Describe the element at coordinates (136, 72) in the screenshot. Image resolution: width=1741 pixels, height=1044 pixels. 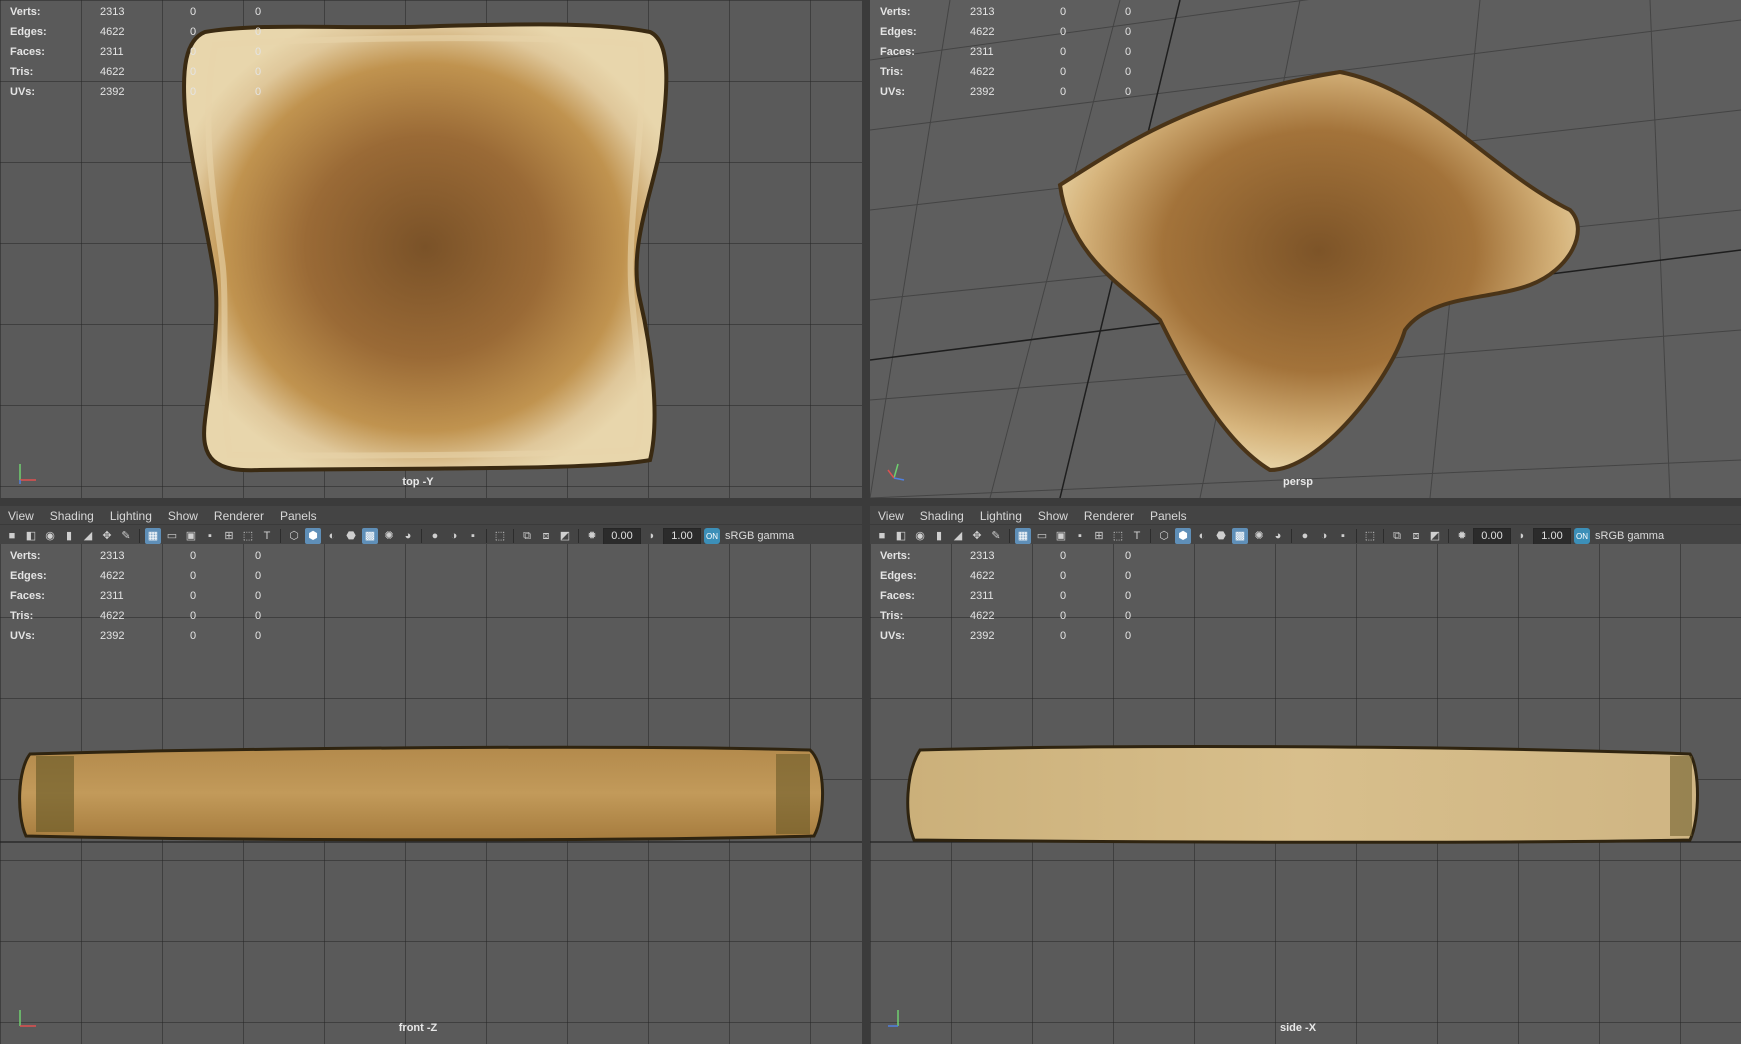
I see `stats-row-tris: Tris: 4622 0 0` at that location.